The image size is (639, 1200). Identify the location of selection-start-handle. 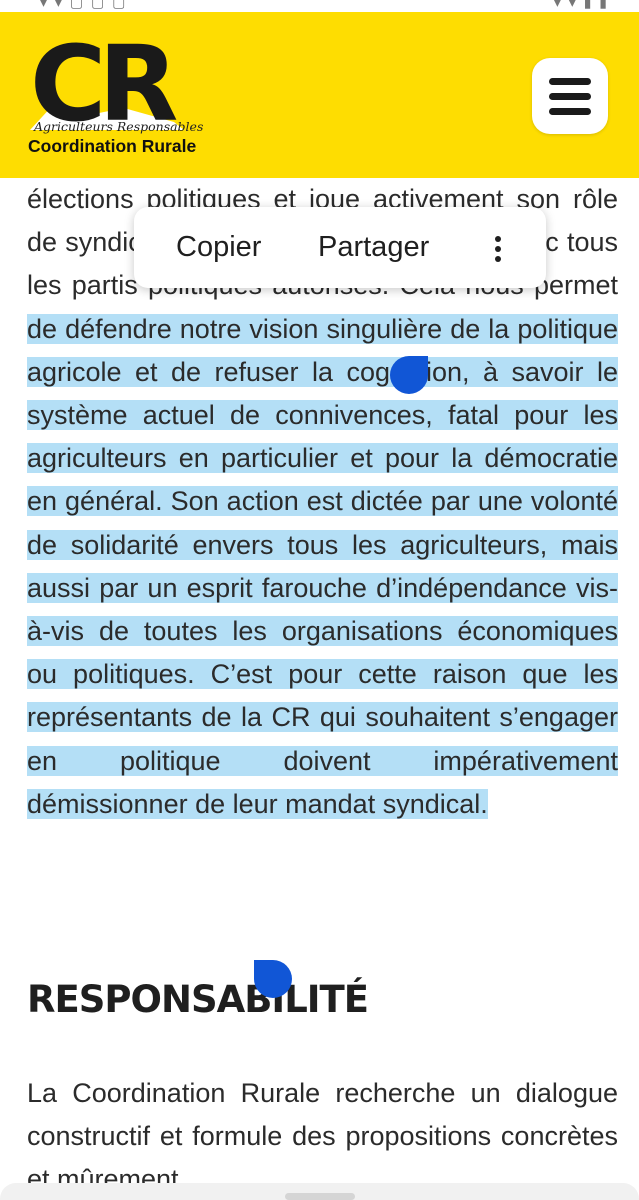
(409, 375).